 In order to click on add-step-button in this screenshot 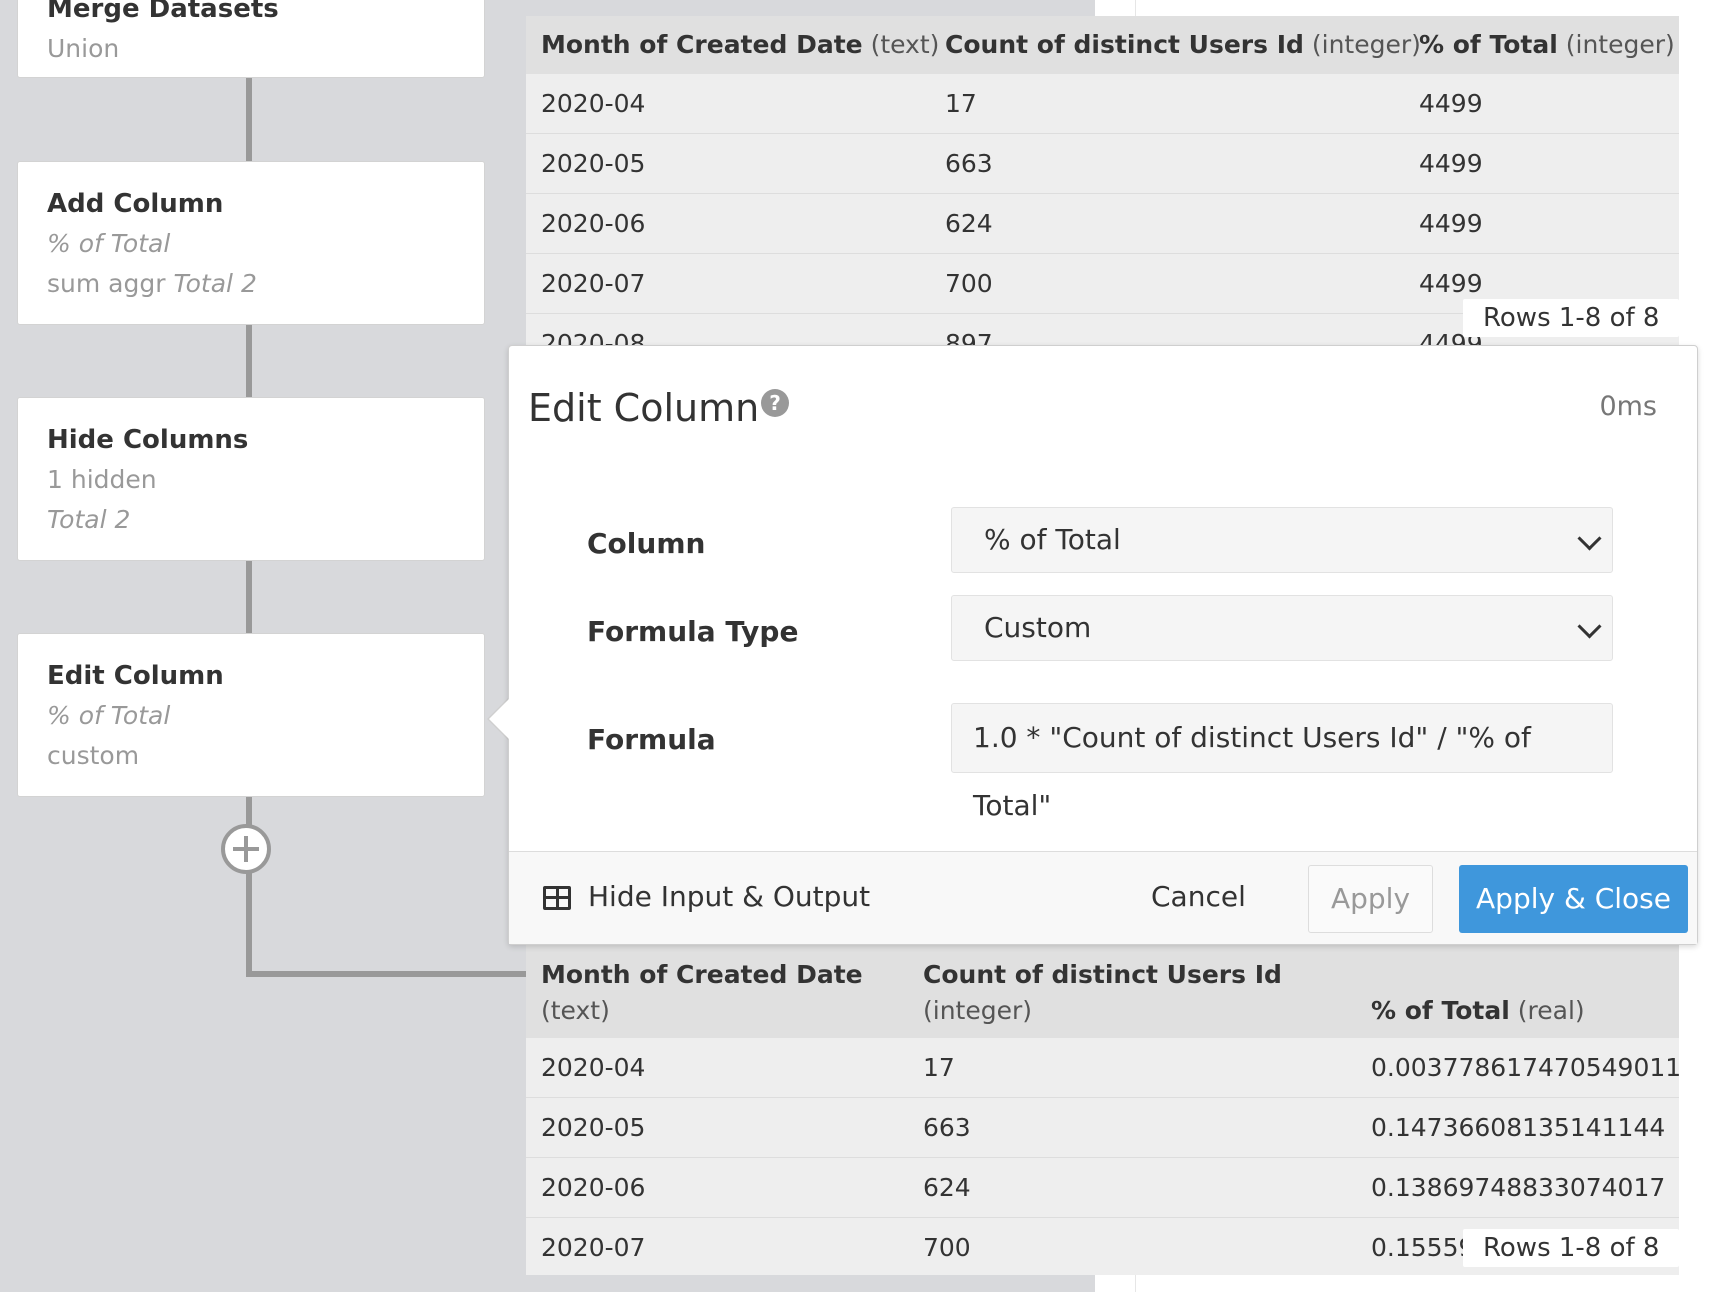, I will do `click(246, 849)`.